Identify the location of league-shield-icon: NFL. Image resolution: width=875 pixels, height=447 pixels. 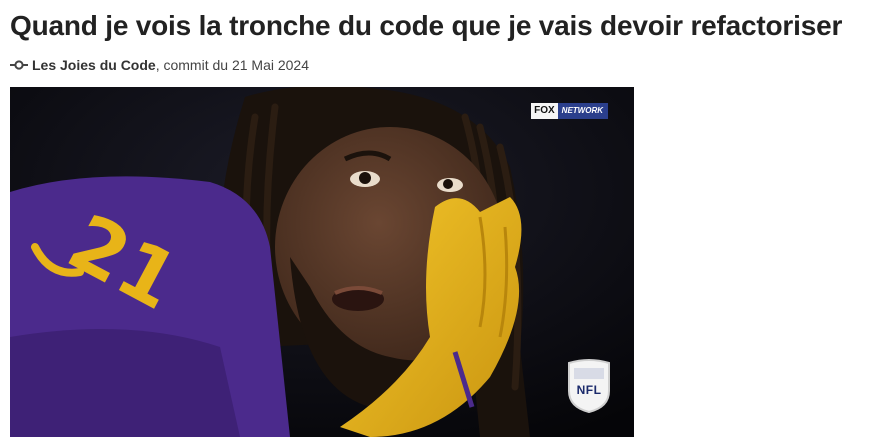
(589, 385).